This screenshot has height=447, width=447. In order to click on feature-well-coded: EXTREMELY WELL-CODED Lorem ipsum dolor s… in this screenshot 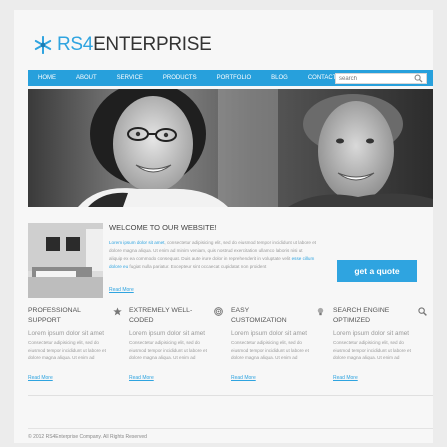, I will do `click(176, 343)`.